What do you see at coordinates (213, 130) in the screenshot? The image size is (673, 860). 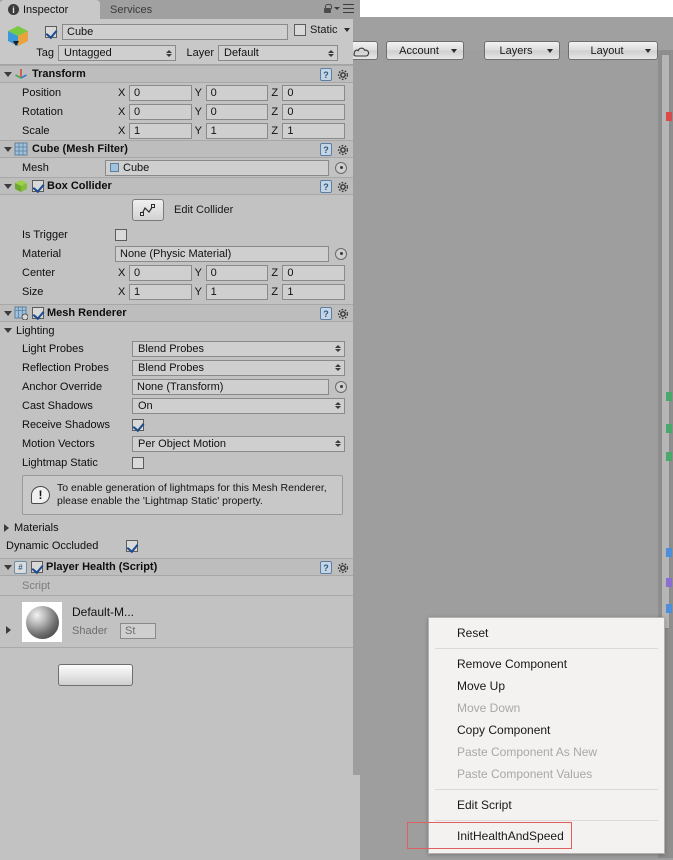 I see `scale-y-value: 1` at bounding box center [213, 130].